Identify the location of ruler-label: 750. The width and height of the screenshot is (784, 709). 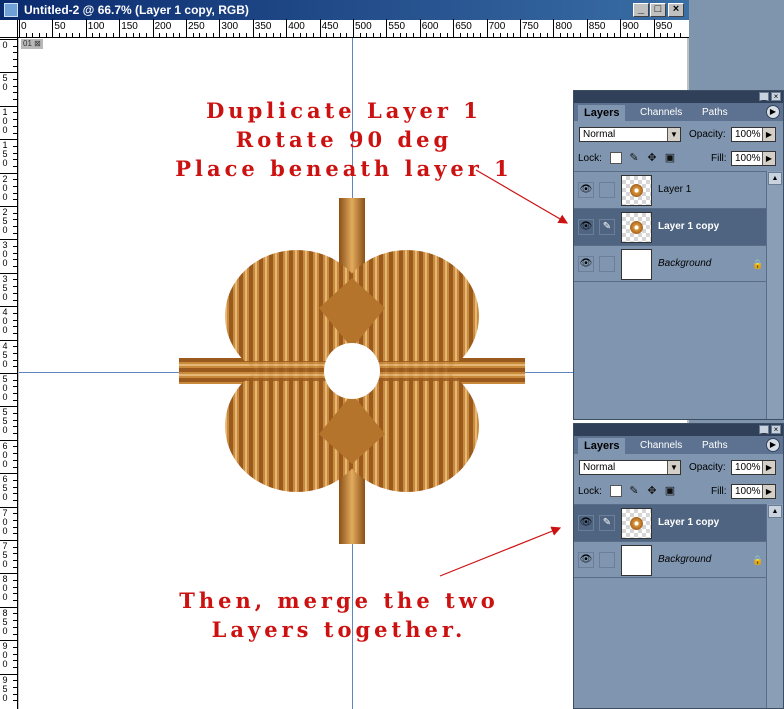
(5, 555).